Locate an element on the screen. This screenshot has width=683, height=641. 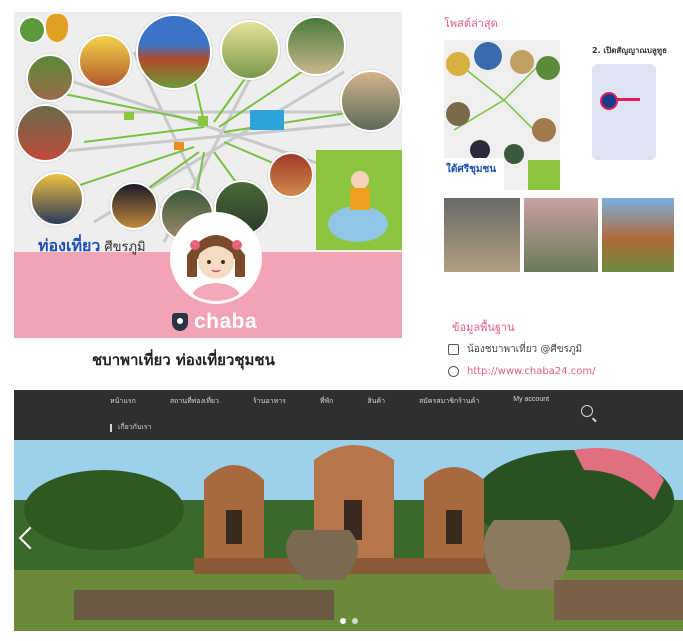
info-row-website: http://www.chaba24.com/ is located at coordinates (522, 371).